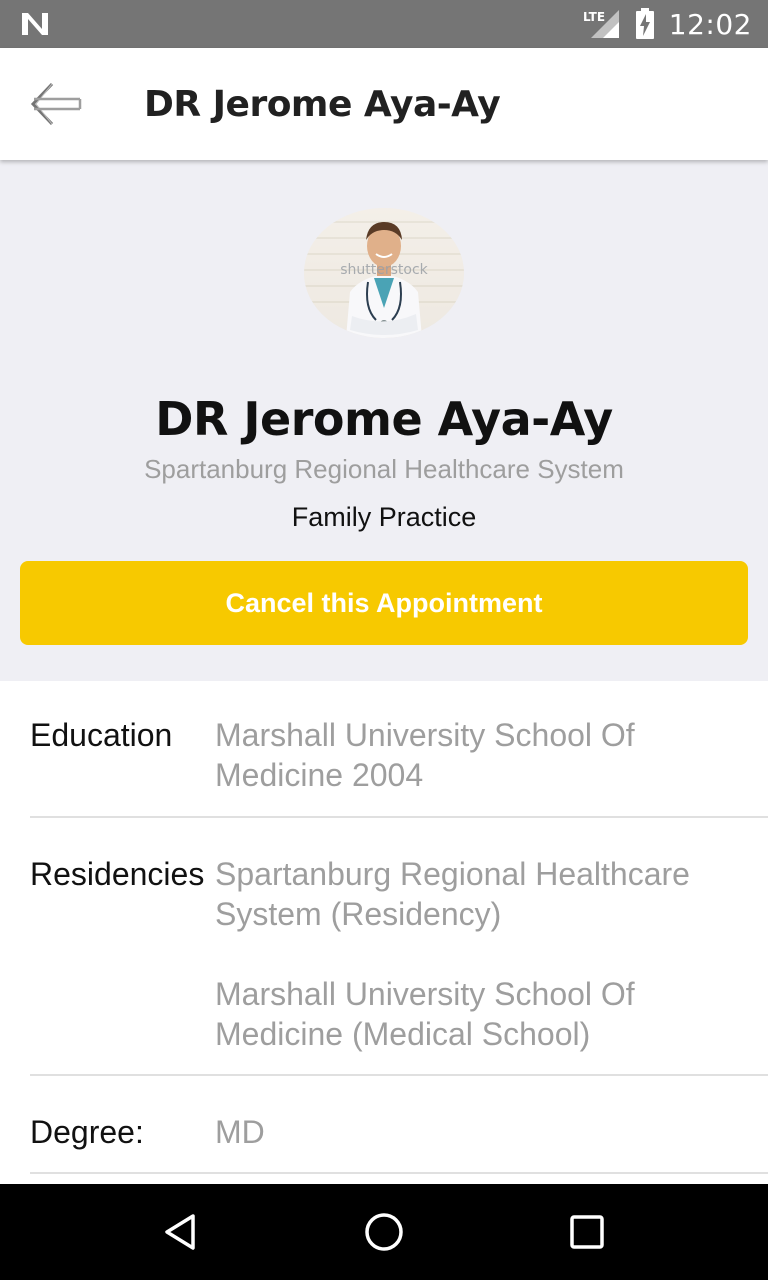  Describe the element at coordinates (645, 24) in the screenshot. I see `battery-charging-icon` at that location.